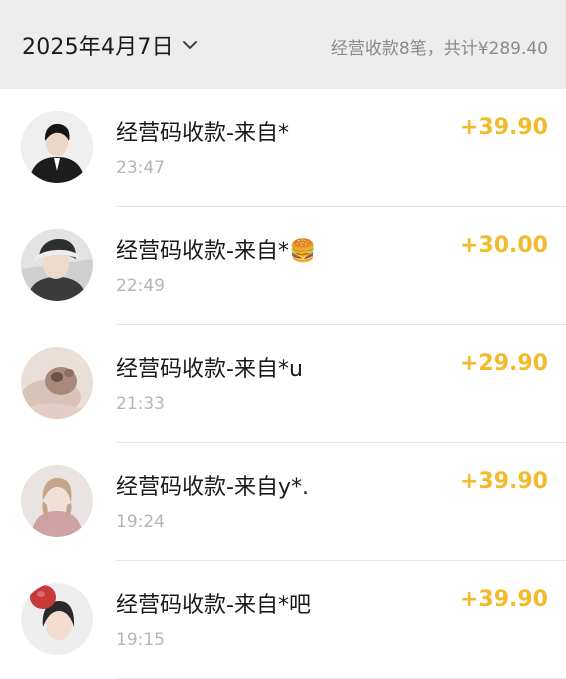 Image resolution: width=566 pixels, height=679 pixels. Describe the element at coordinates (212, 487) in the screenshot. I see `transaction-title: 经营码收款-来自y*.` at that location.